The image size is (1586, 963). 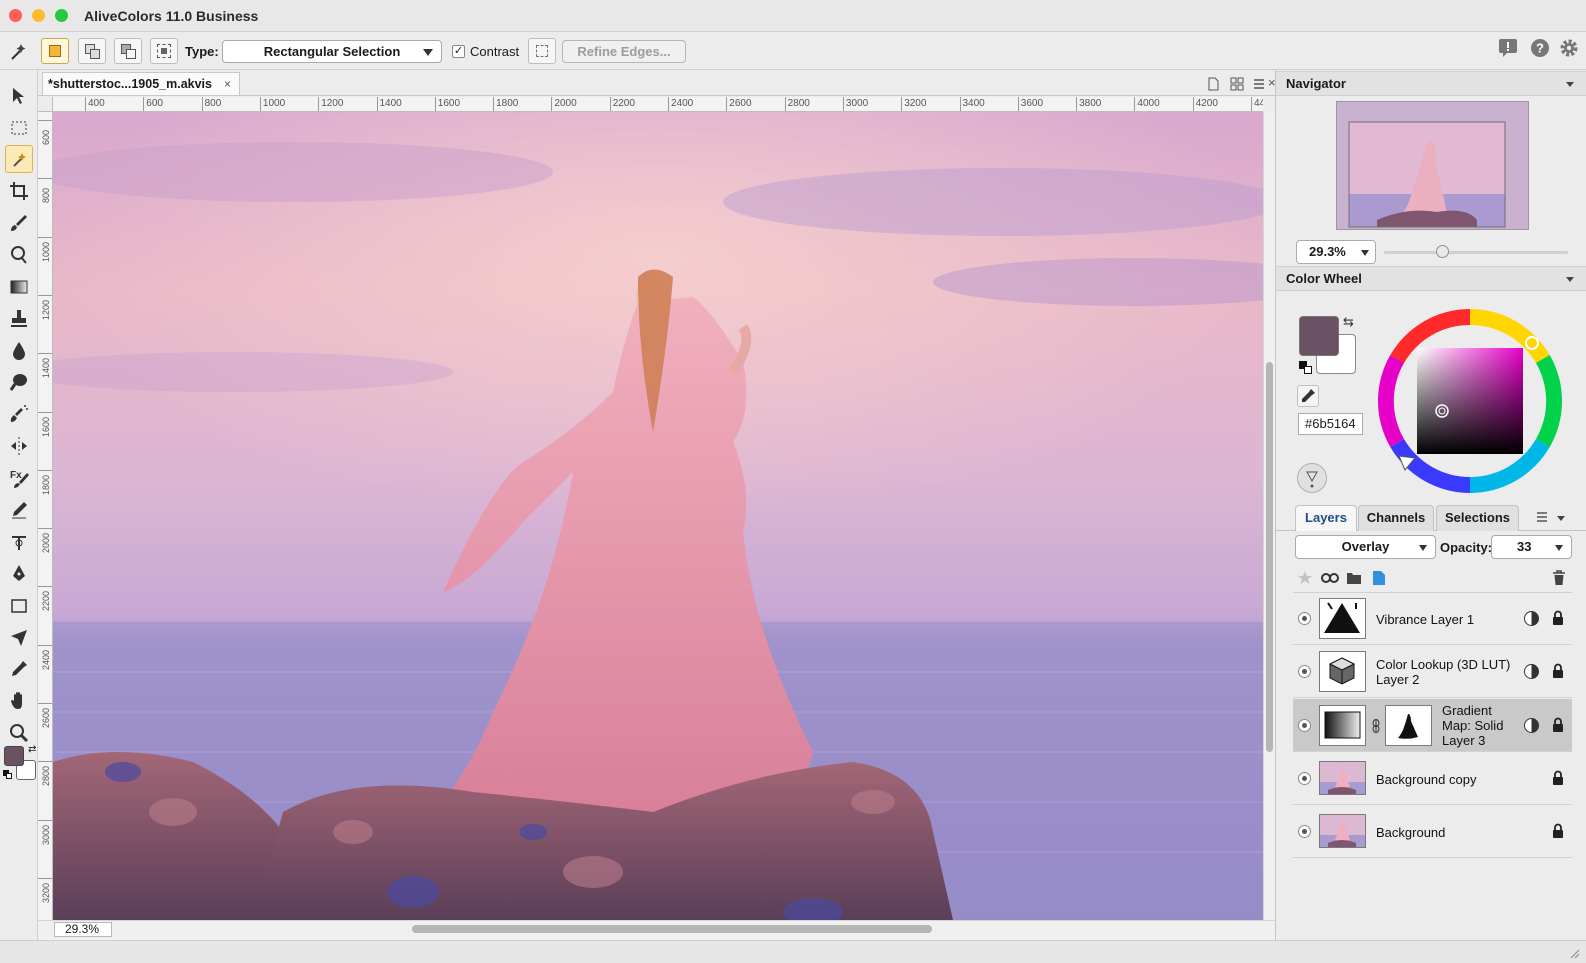 What do you see at coordinates (1559, 578) in the screenshot?
I see `delete-layer-trash-icon` at bounding box center [1559, 578].